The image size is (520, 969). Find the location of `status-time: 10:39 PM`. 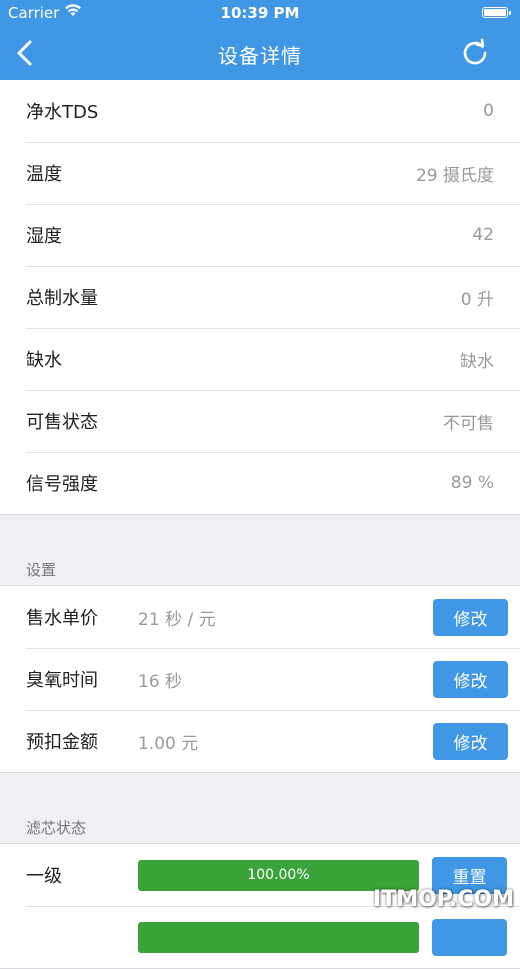

status-time: 10:39 PM is located at coordinates (260, 13).